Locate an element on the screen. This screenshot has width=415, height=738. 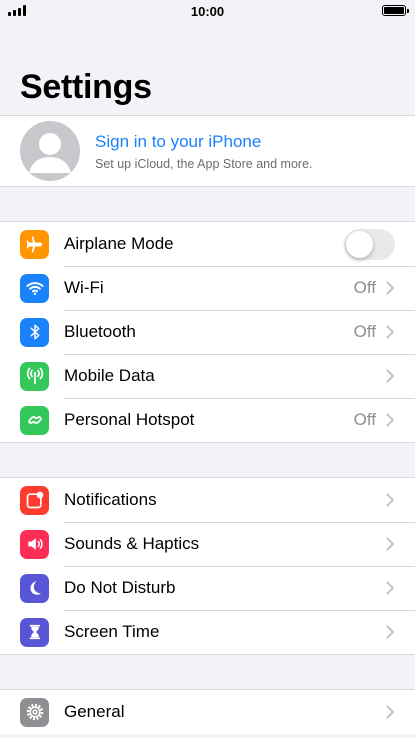
signal-strength-icon is located at coordinates (17, 10).